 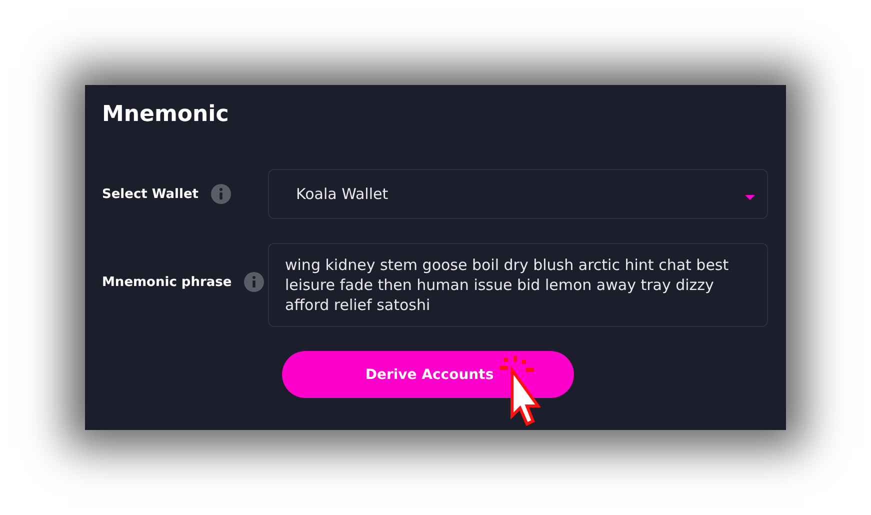 I want to click on wallet-select: Koala Wallet, so click(x=518, y=194).